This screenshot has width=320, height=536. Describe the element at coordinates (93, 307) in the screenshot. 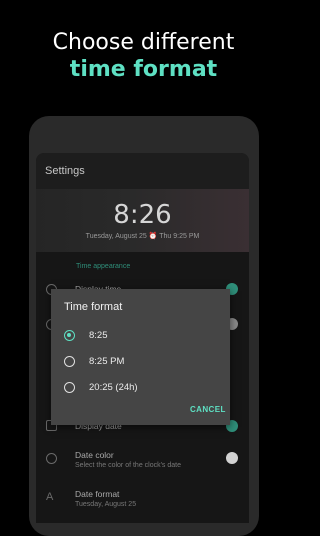

I see `dialog-title: Time format` at that location.